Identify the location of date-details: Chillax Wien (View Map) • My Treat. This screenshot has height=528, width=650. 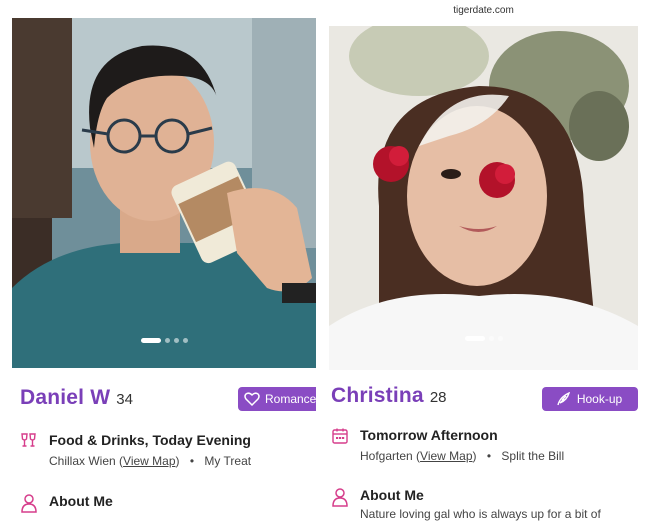
(150, 461).